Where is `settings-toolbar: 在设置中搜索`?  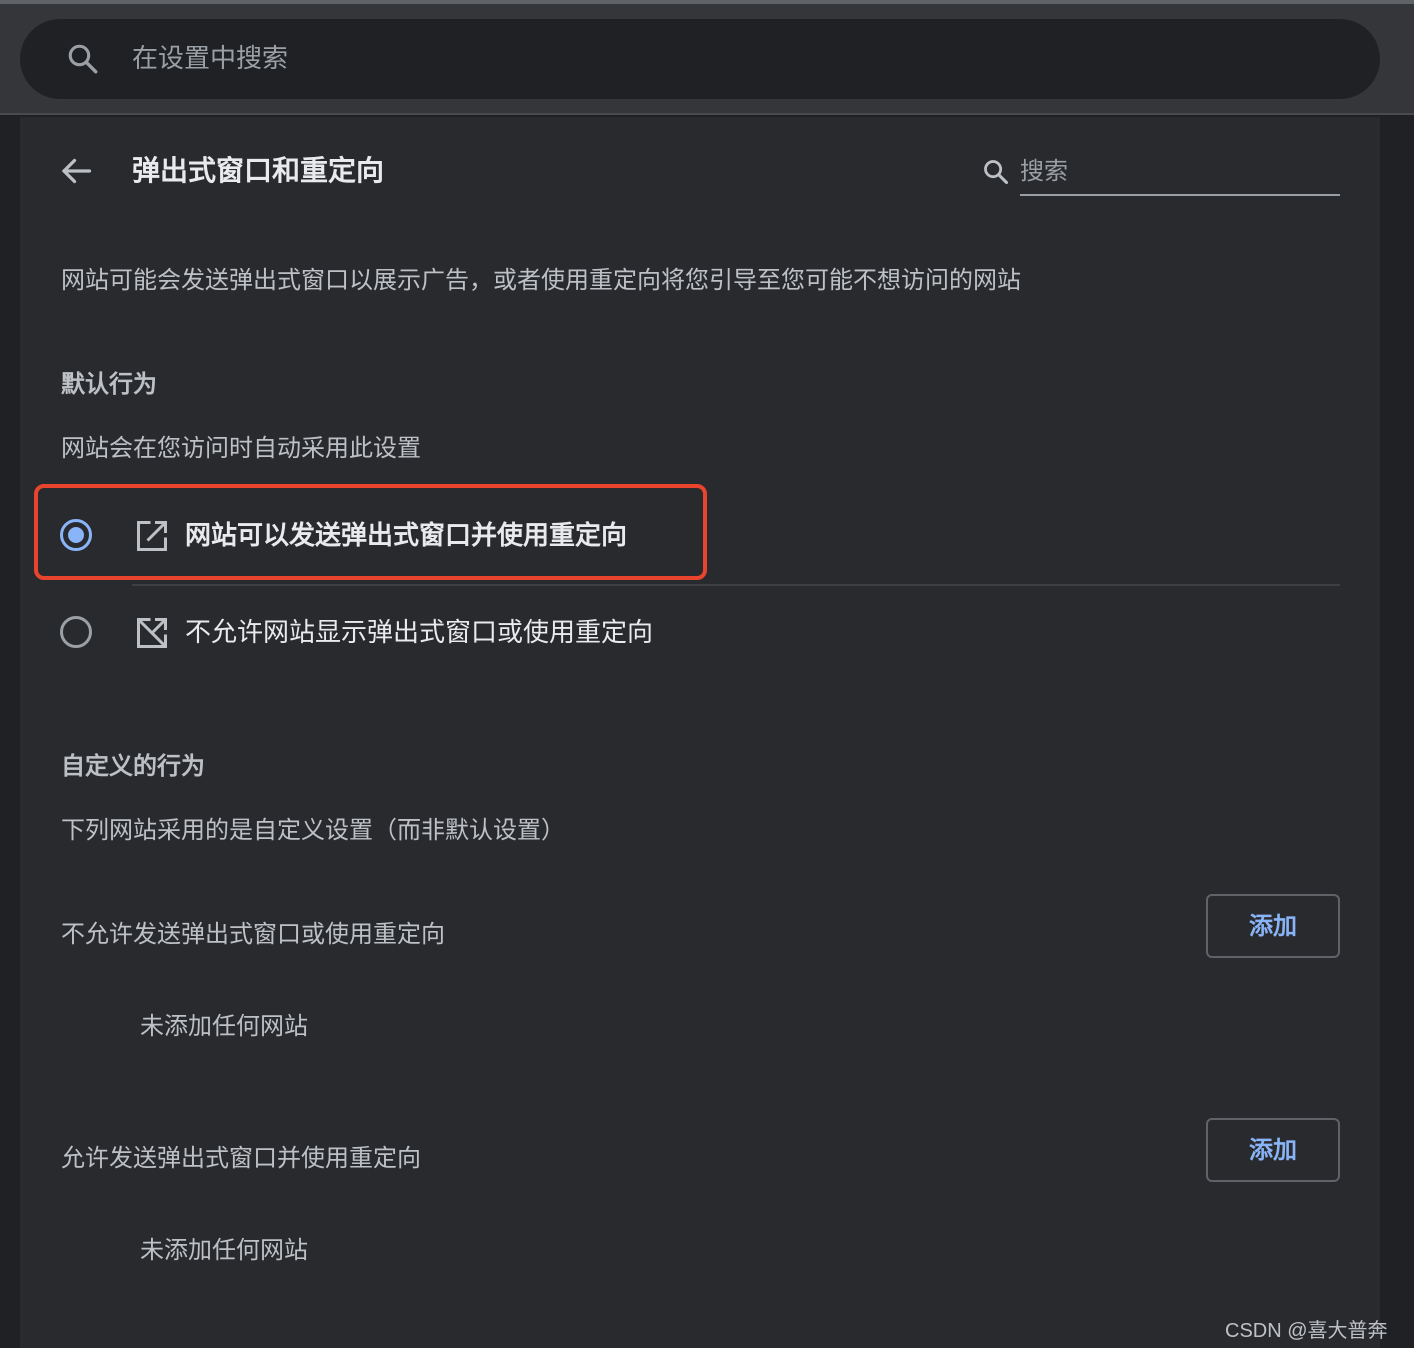 settings-toolbar: 在设置中搜索 is located at coordinates (707, 59).